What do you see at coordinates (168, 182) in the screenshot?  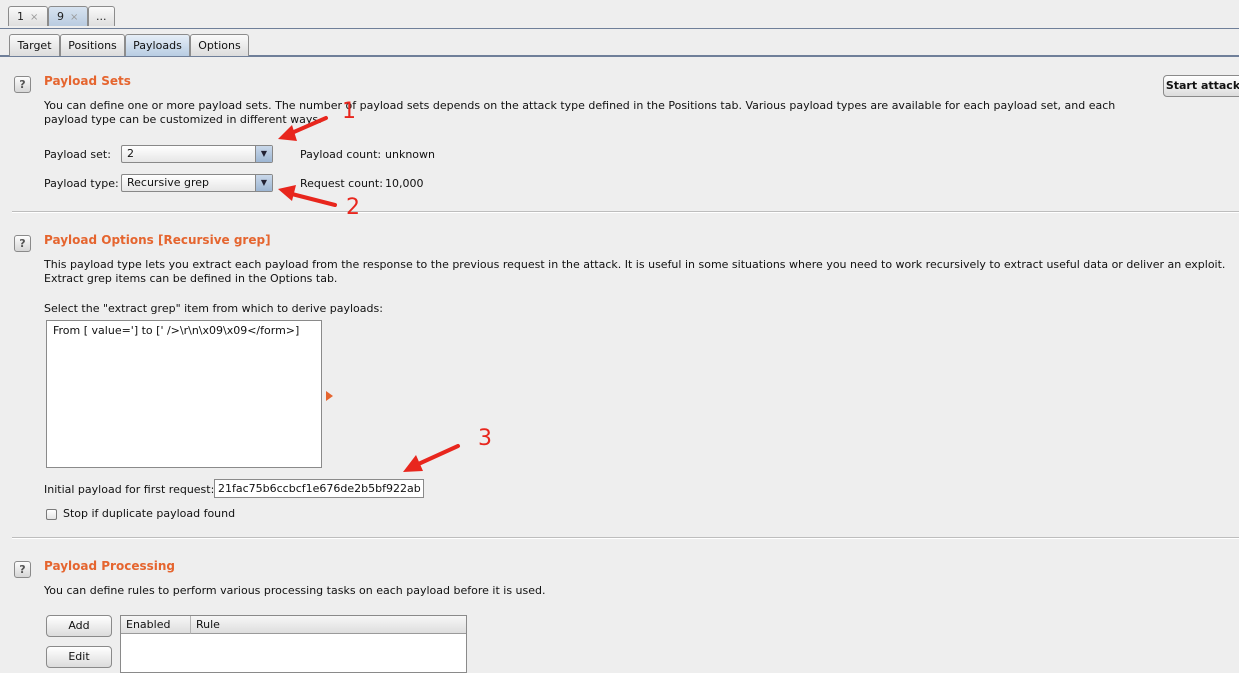 I see `payload-type-value: Recursive grep` at bounding box center [168, 182].